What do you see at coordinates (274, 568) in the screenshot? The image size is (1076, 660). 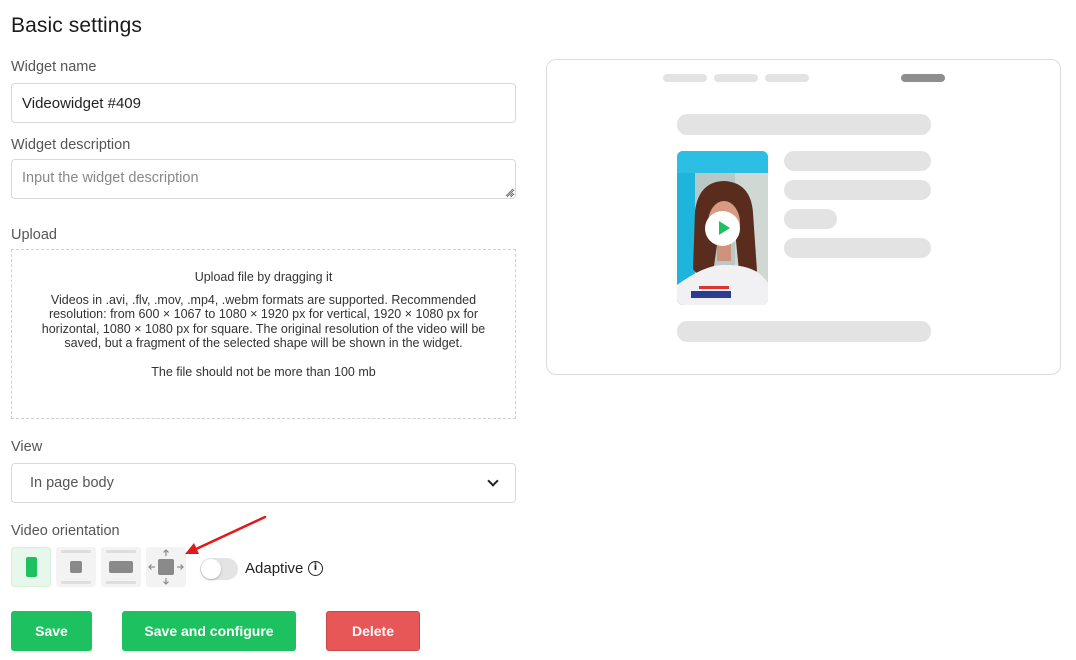 I see `adaptive-label: Adaptive` at bounding box center [274, 568].